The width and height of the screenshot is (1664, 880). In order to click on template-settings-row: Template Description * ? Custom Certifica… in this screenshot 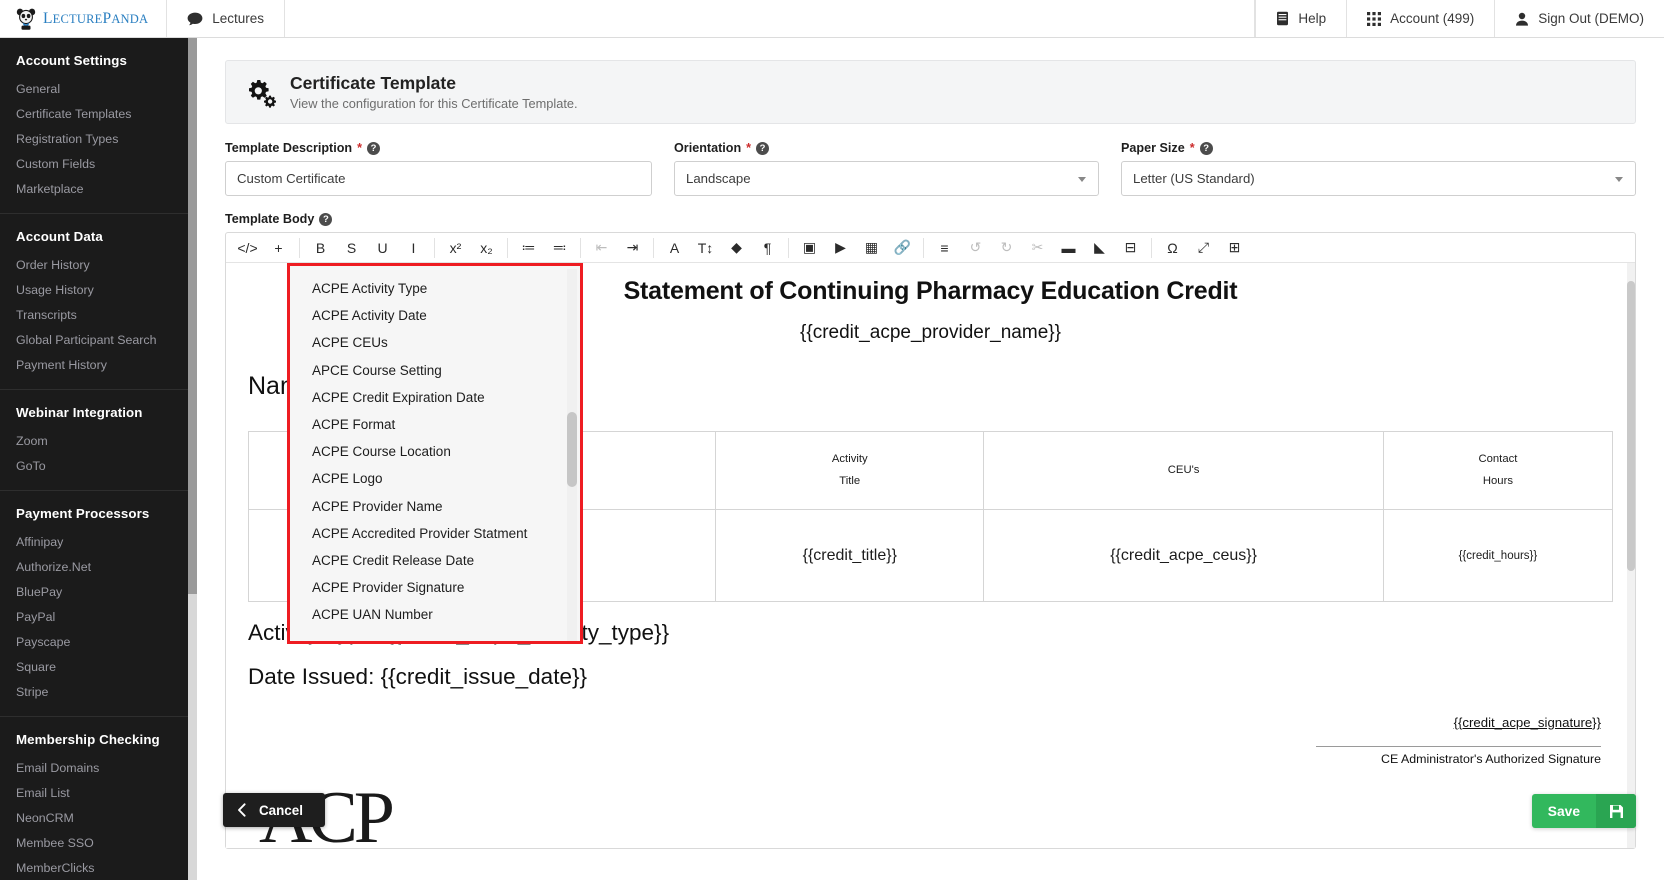, I will do `click(930, 168)`.